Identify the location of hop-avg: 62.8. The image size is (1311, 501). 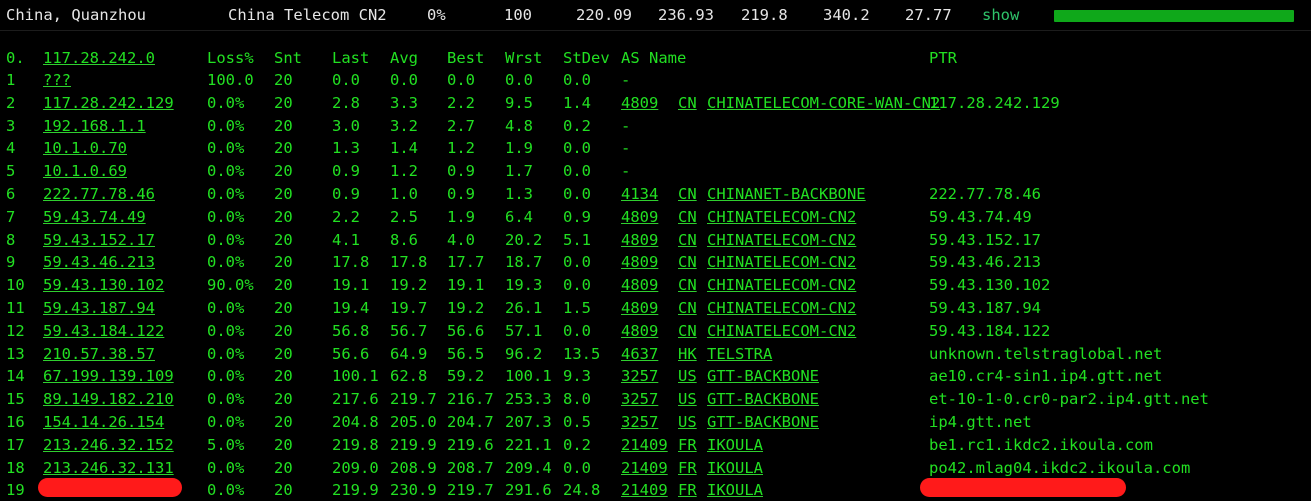
(409, 376).